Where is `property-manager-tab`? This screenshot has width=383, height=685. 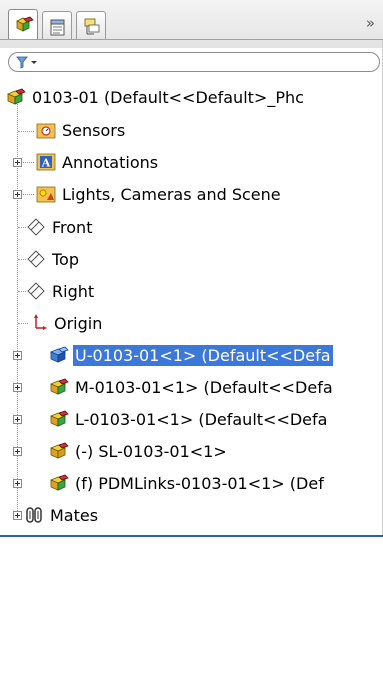 property-manager-tab is located at coordinates (57, 25).